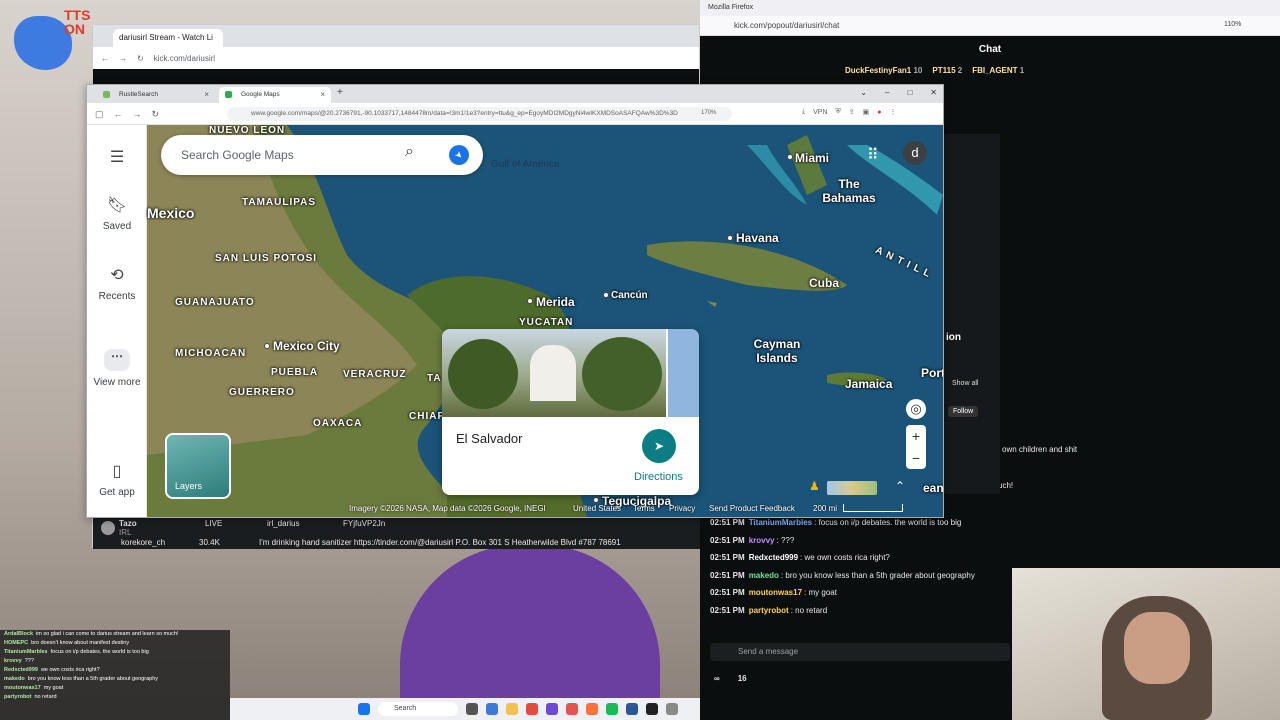 The height and width of the screenshot is (720, 1280). Describe the element at coordinates (742, 678) in the screenshot. I see `points-count: 16` at that location.